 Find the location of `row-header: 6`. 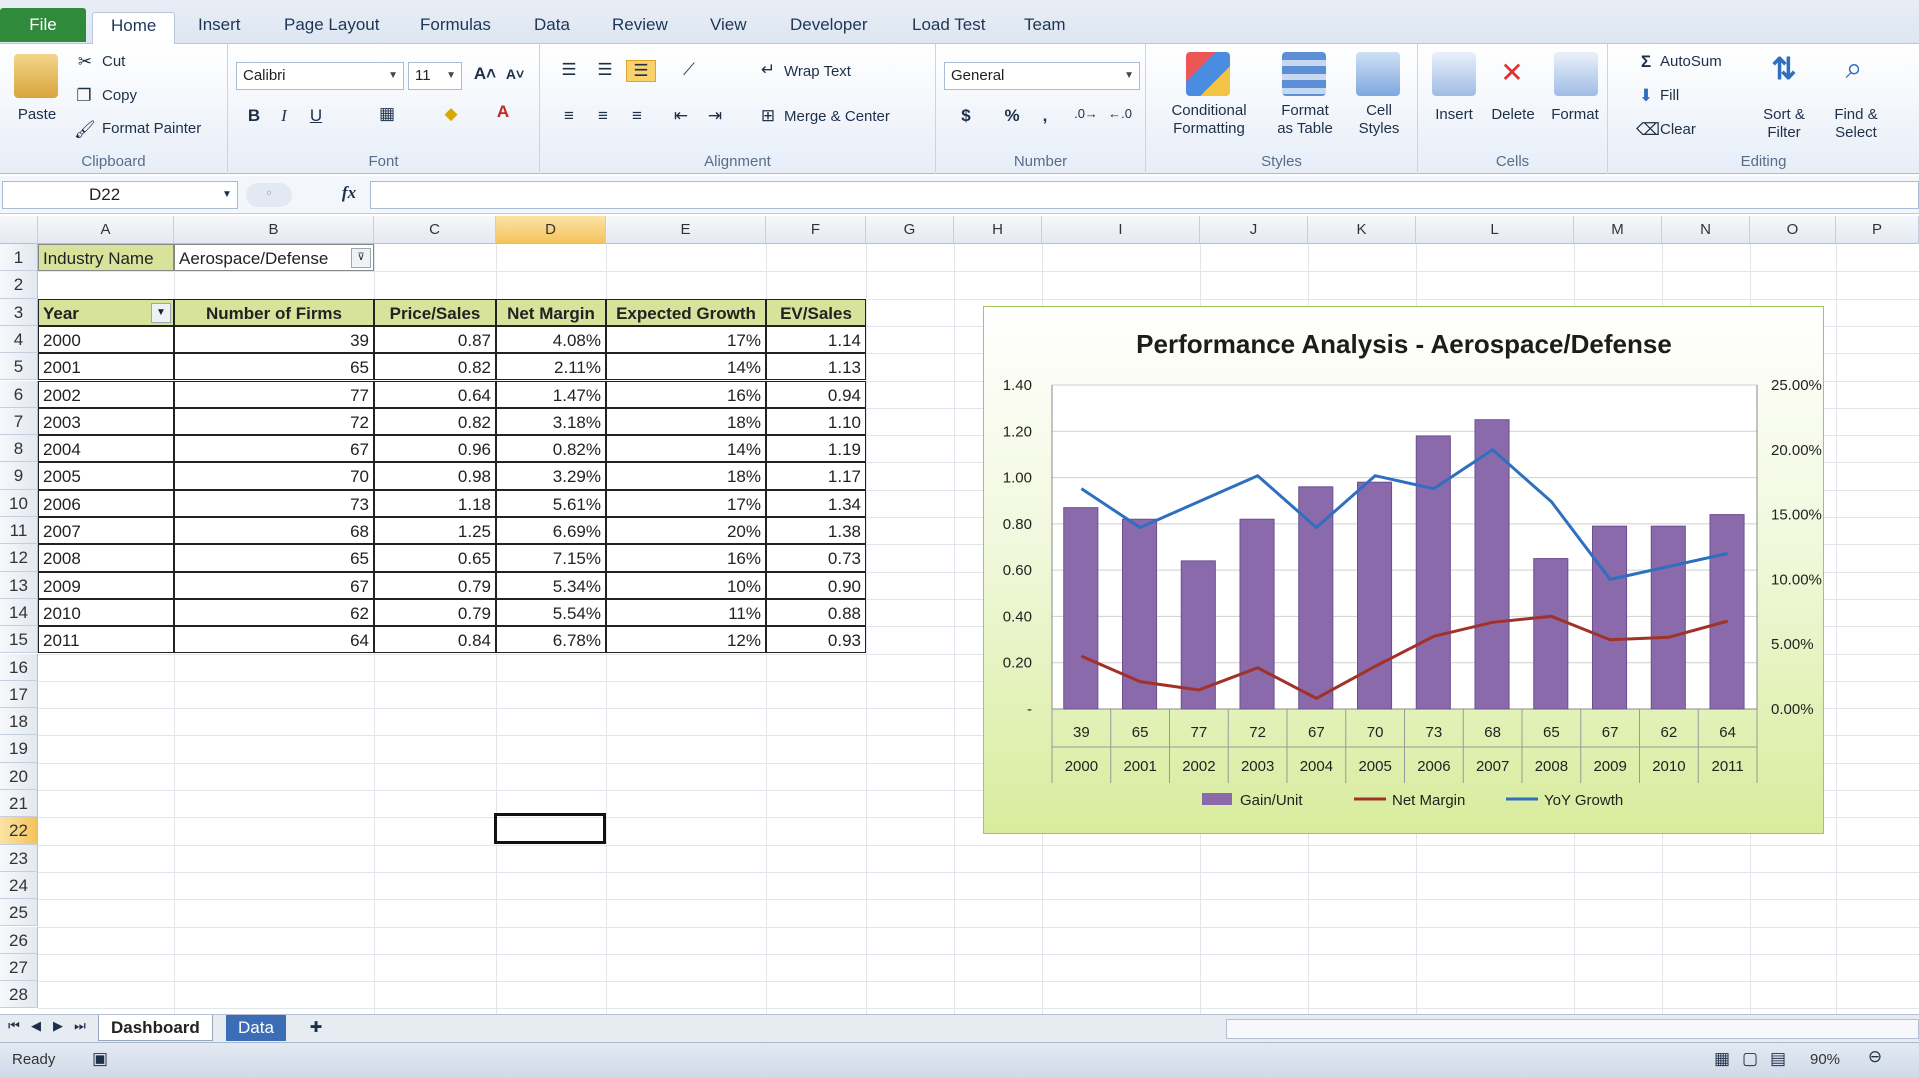

row-header: 6 is located at coordinates (19, 394).